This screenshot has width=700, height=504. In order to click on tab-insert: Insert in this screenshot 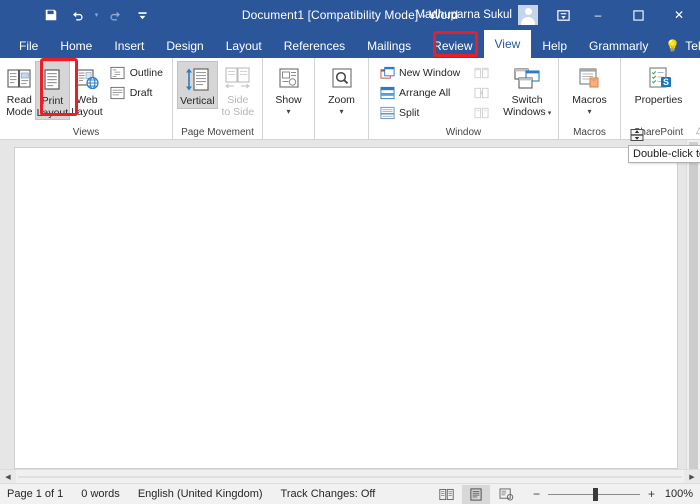, I will do `click(129, 46)`.